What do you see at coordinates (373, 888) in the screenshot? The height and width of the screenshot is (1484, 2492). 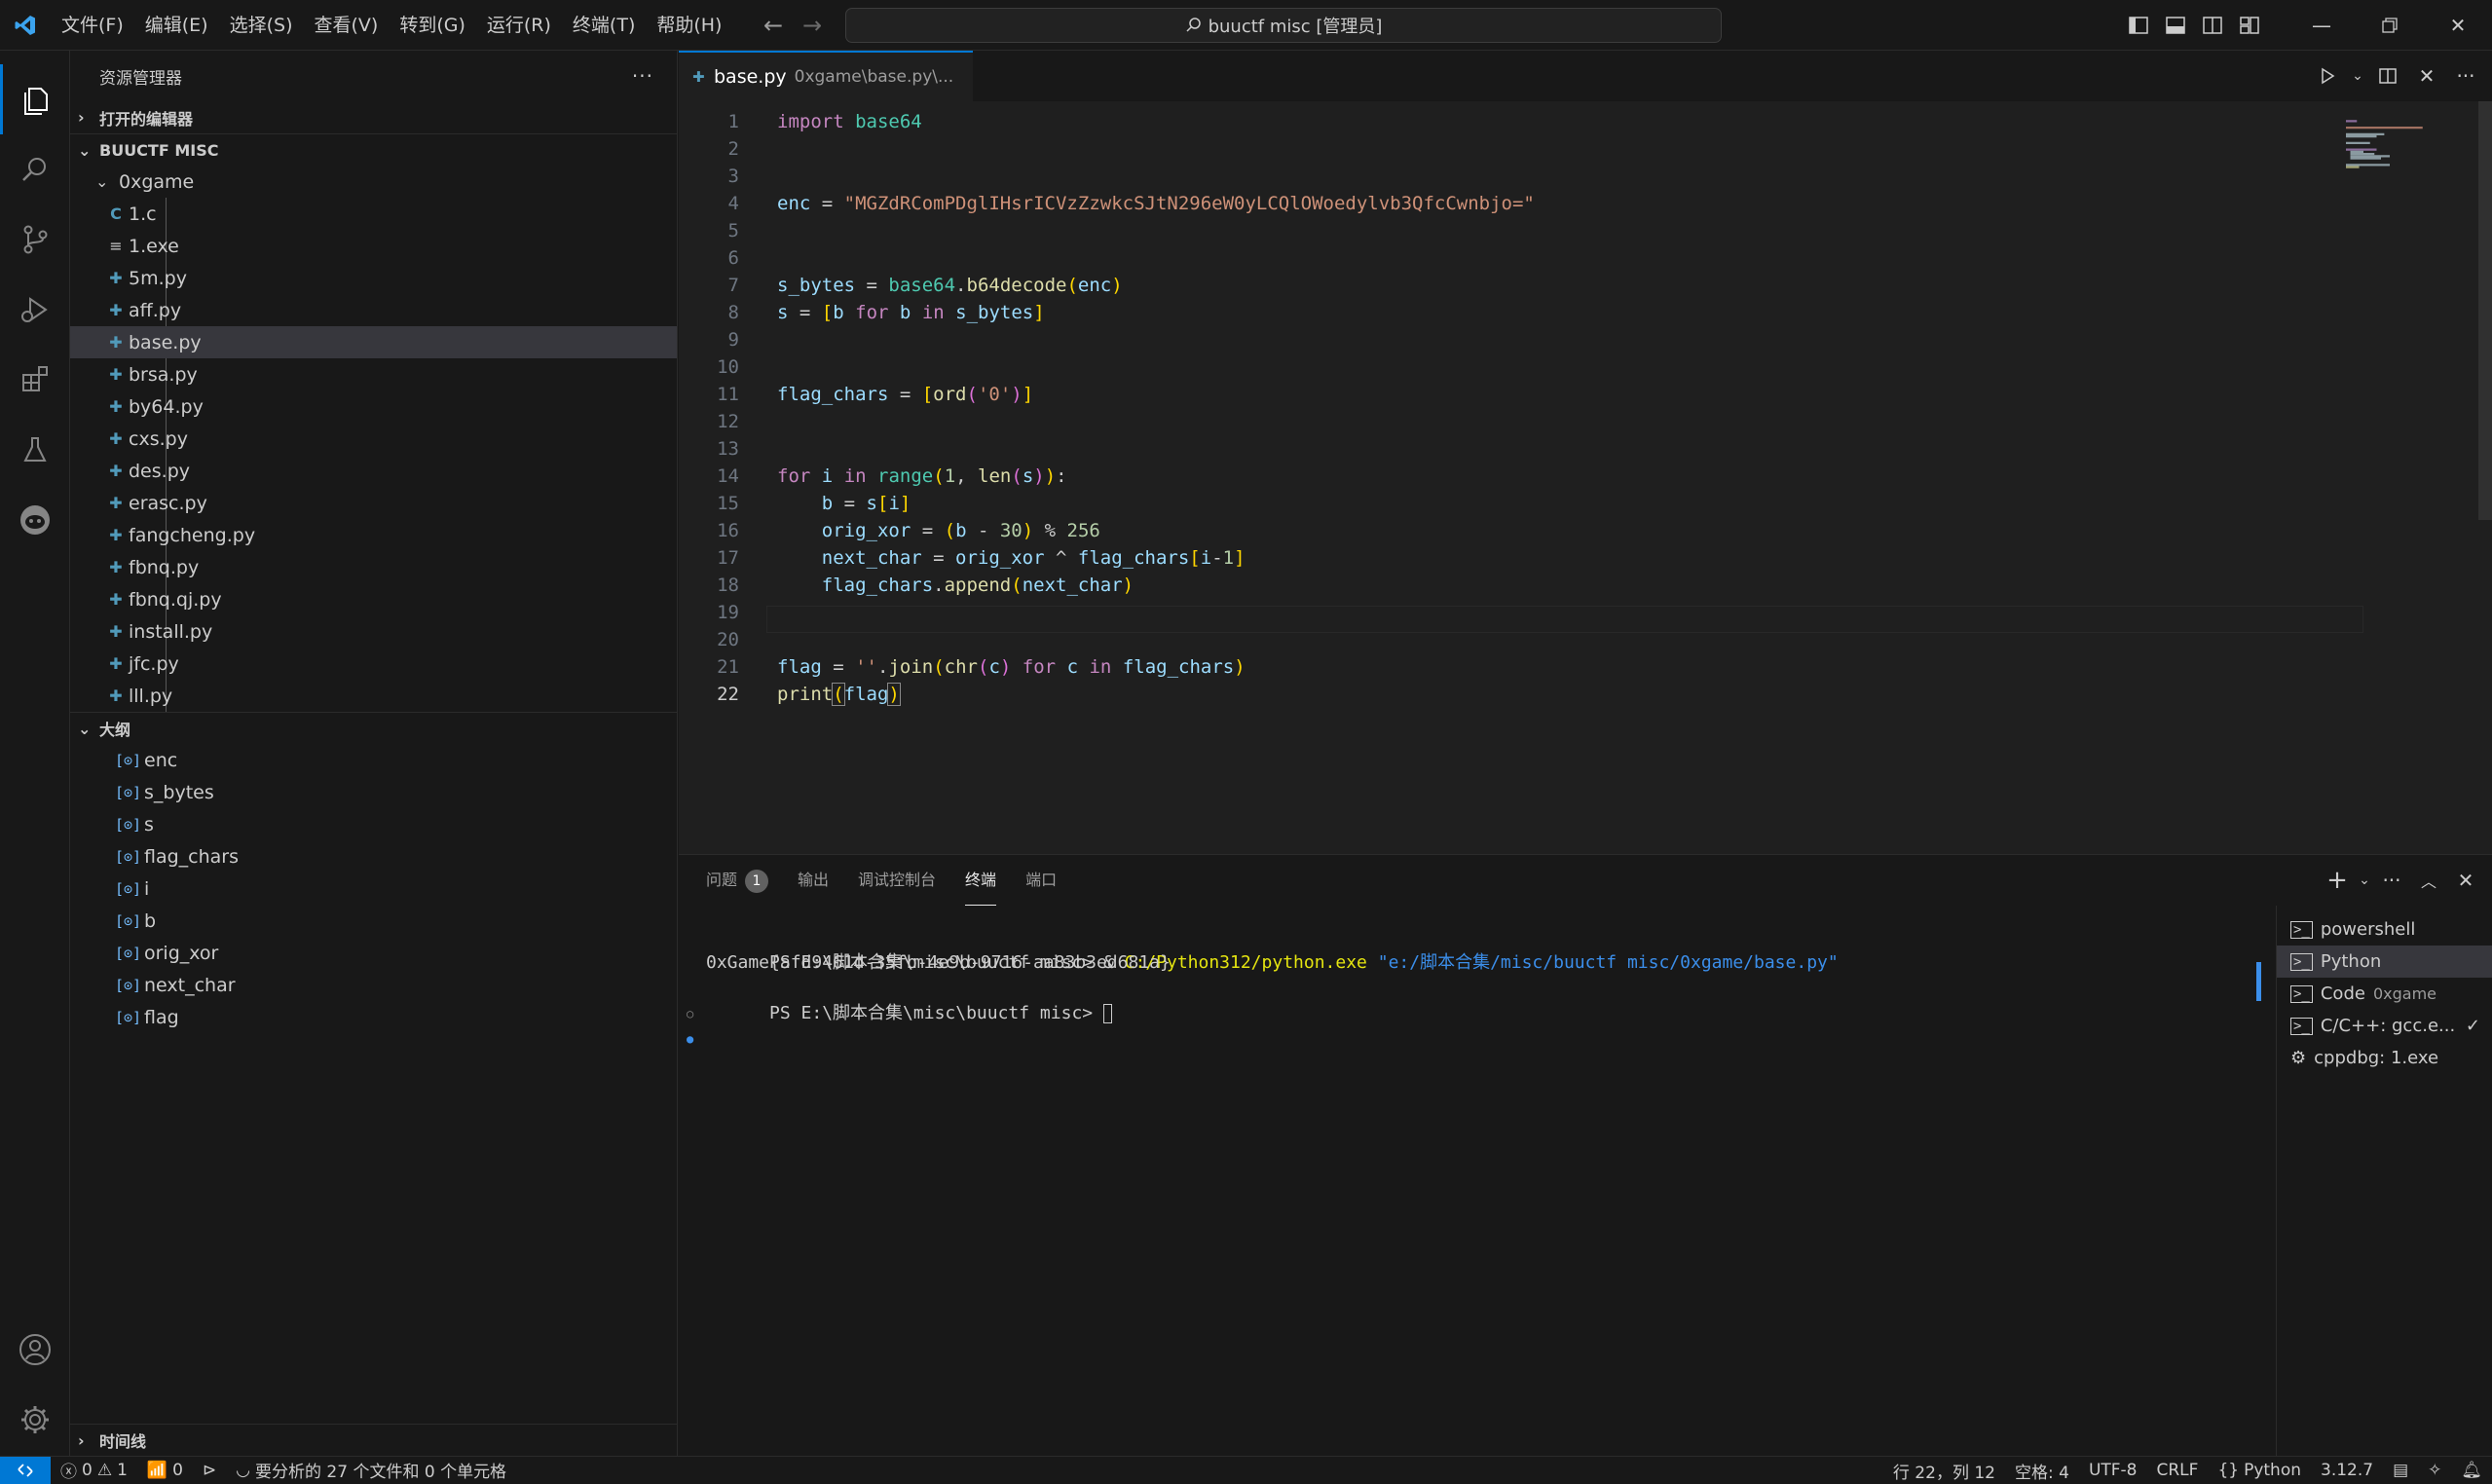 I see `outline-item: [⊙] i` at bounding box center [373, 888].